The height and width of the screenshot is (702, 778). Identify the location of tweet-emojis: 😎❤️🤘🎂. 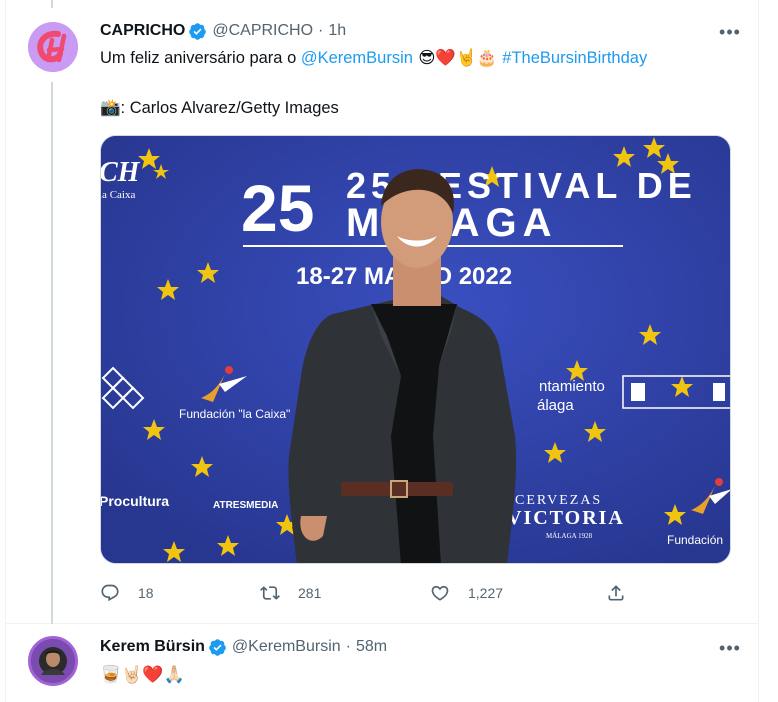
(457, 57).